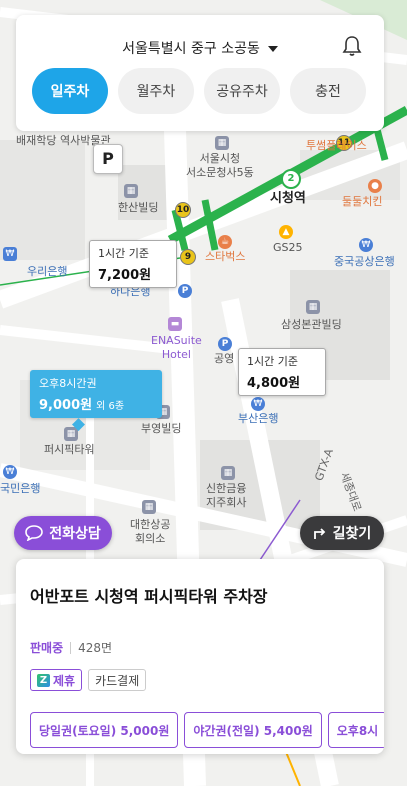 This screenshot has height=786, width=407. What do you see at coordinates (34, 533) in the screenshot?
I see `chat-bubble-icon` at bounding box center [34, 533].